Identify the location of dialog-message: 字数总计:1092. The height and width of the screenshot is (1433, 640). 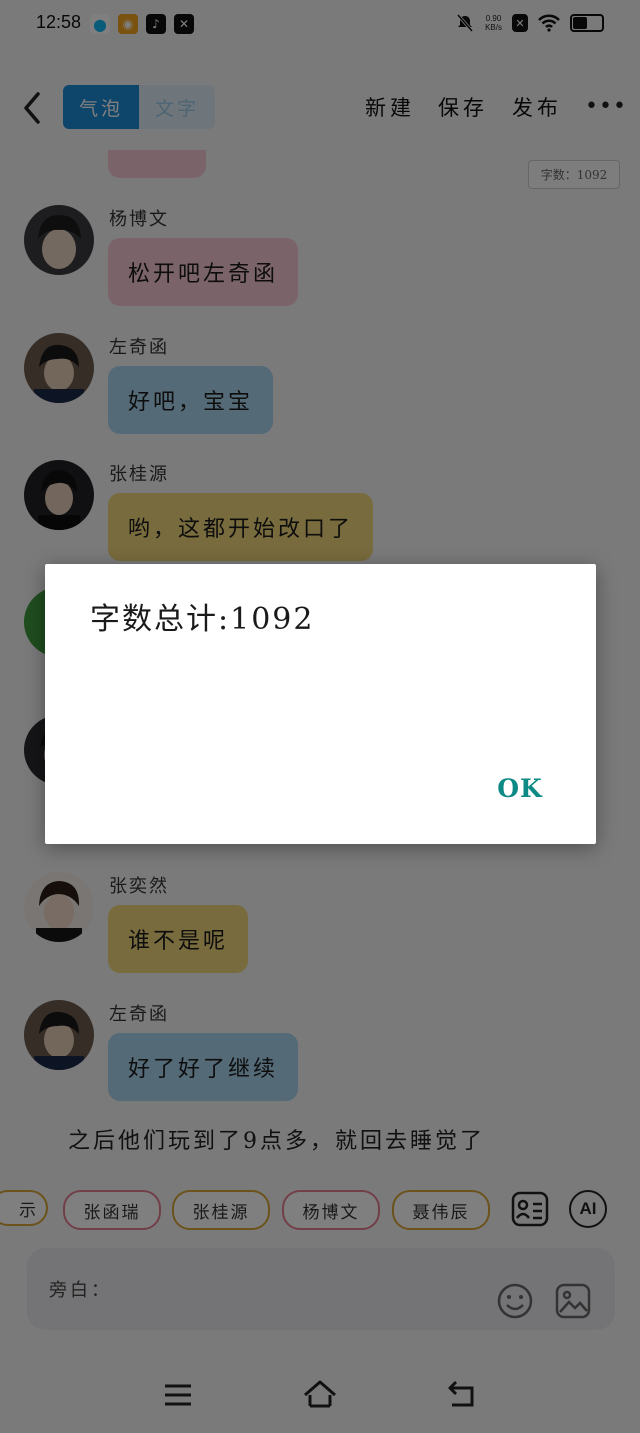
(202, 619).